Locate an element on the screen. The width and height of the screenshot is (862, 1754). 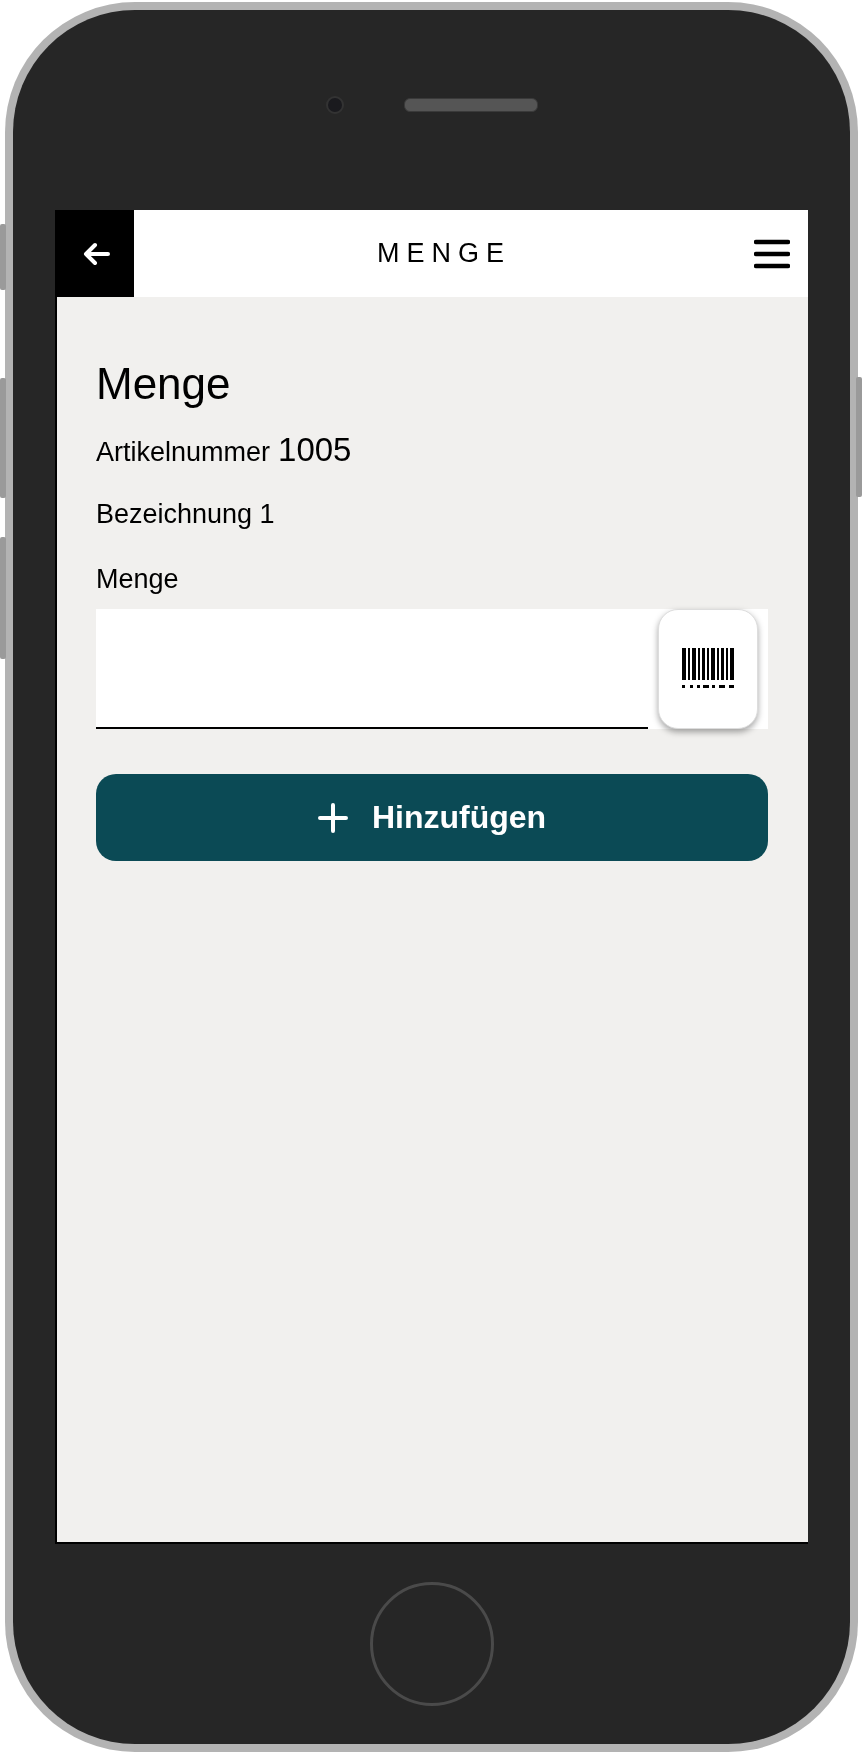
scan-button is located at coordinates (708, 669).